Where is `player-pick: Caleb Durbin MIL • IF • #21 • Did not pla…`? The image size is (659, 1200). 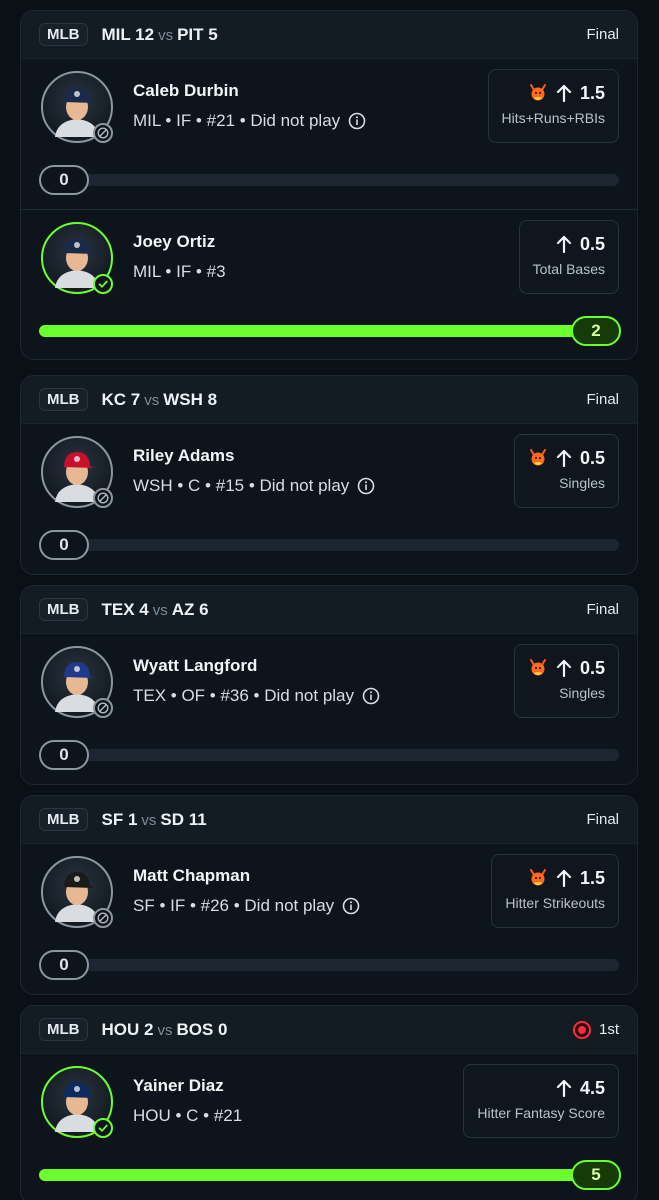
player-pick: Caleb Durbin MIL • IF • #21 • Did not pla… is located at coordinates (329, 134).